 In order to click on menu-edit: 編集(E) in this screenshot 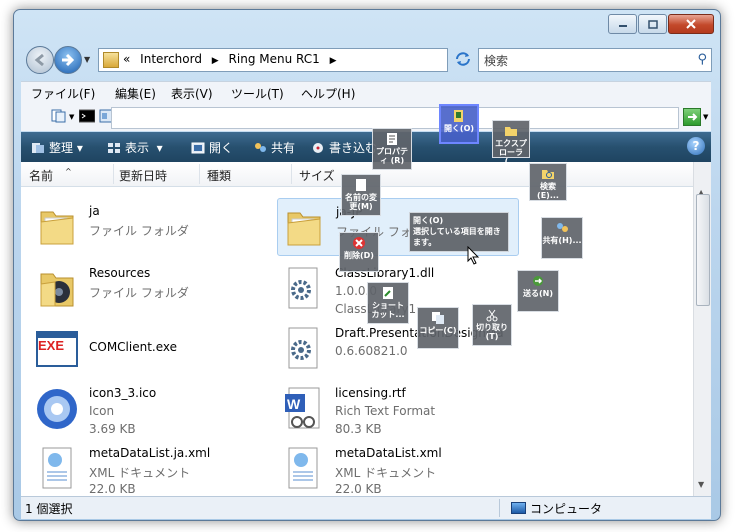, I will do `click(135, 93)`.